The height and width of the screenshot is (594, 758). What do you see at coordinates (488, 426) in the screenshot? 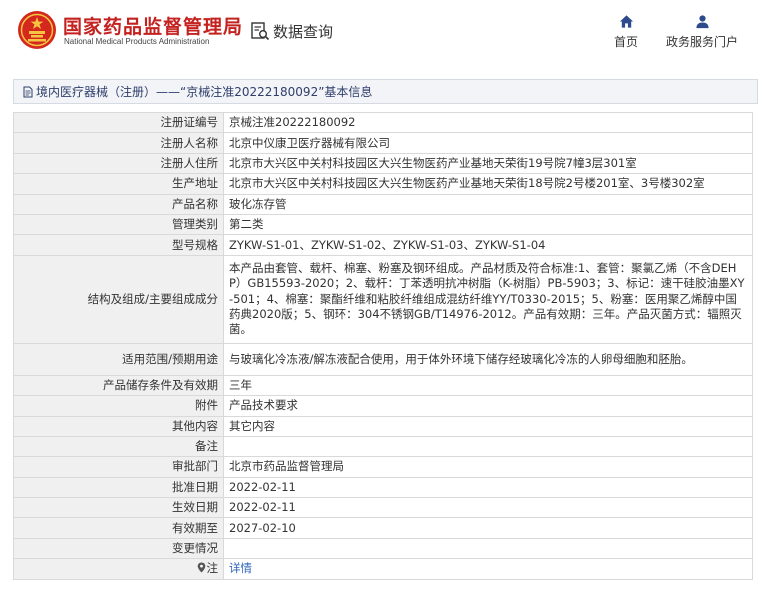
I see `other-content-value: 其它内容` at bounding box center [488, 426].